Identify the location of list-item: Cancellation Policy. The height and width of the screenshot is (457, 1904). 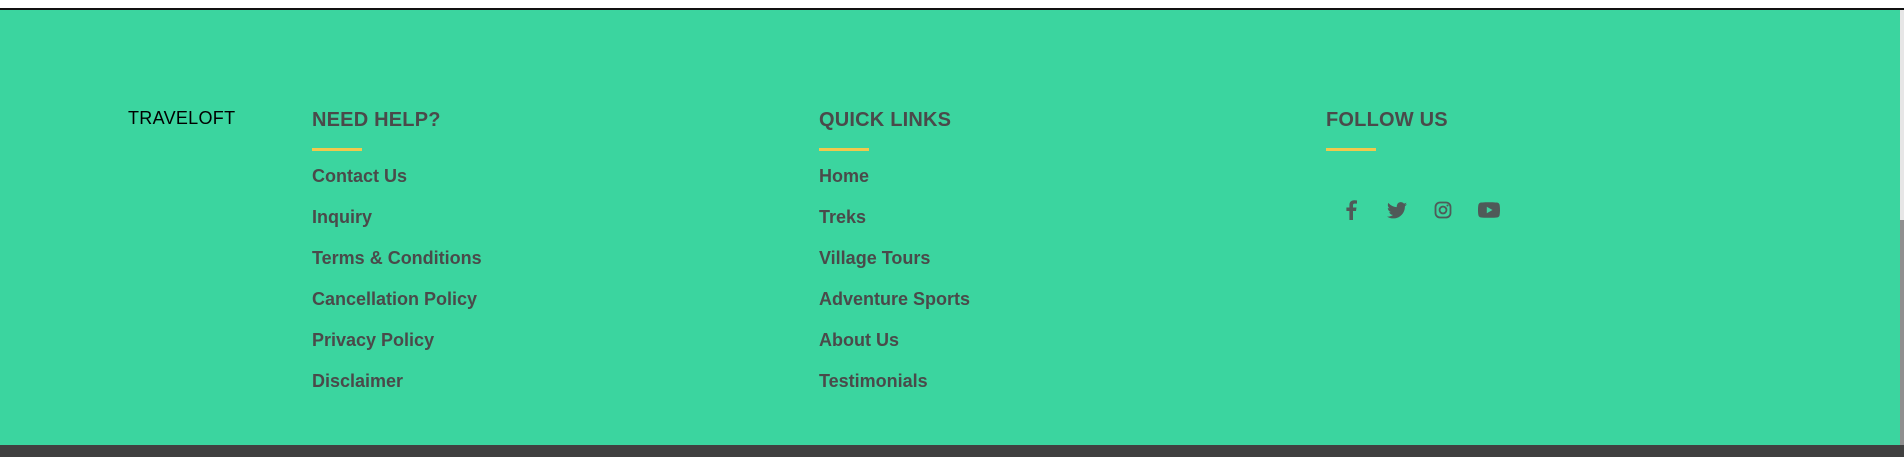
(397, 306).